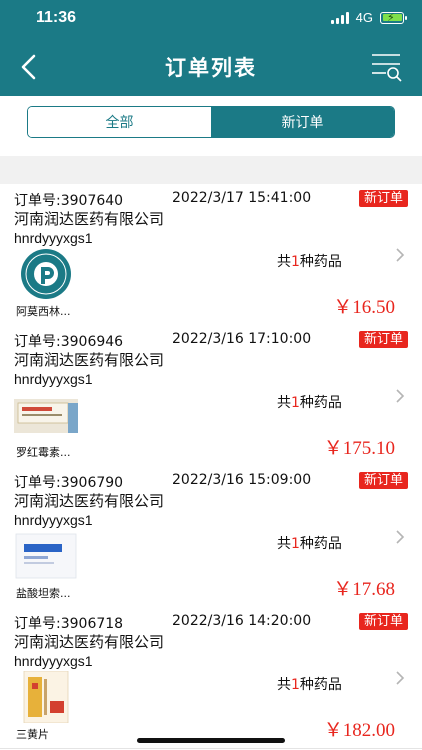 The height and width of the screenshot is (750, 422). Describe the element at coordinates (242, 480) in the screenshot. I see `order-datetime: 2022/3/16 15:09:00` at that location.